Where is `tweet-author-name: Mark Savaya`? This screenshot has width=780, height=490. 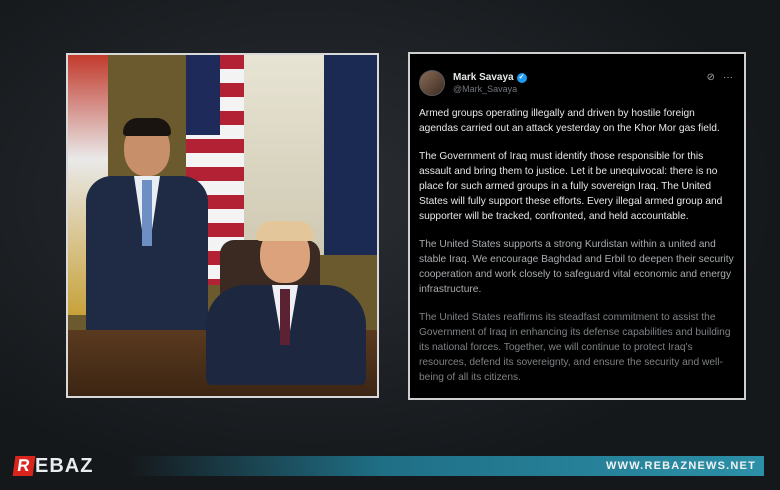 tweet-author-name: Mark Savaya is located at coordinates (483, 77).